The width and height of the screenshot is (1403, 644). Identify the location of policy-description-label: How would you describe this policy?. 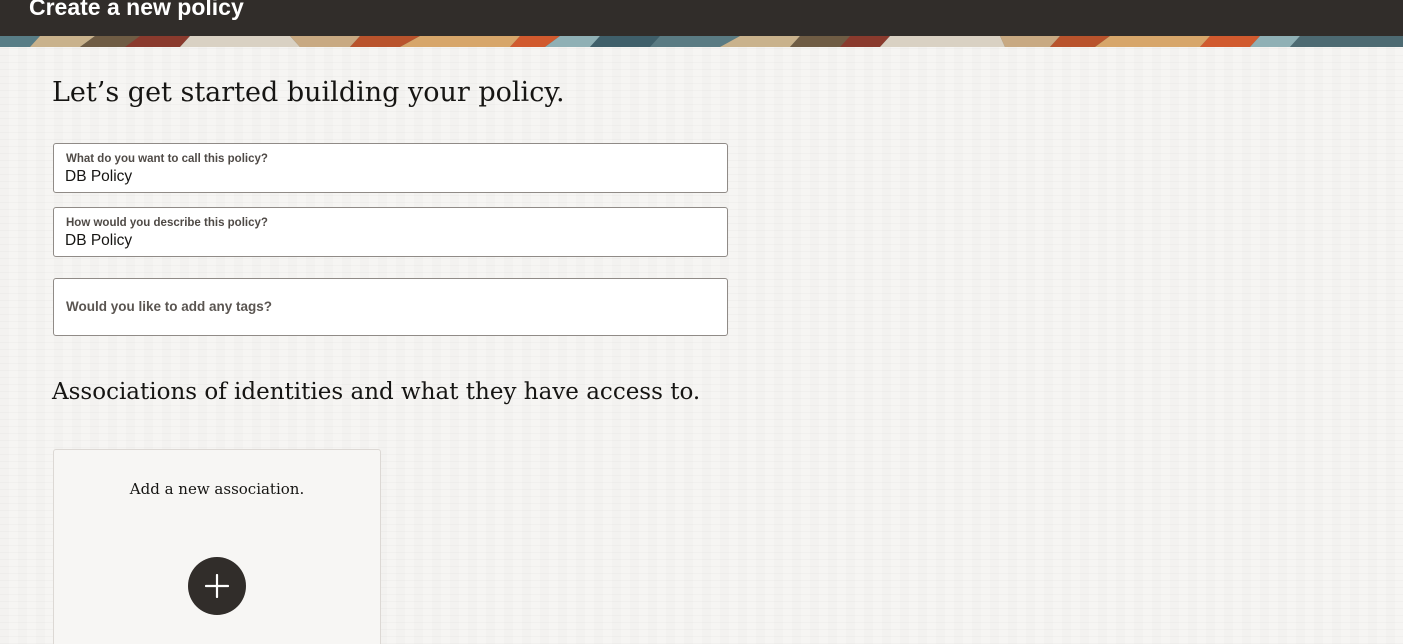
(167, 223).